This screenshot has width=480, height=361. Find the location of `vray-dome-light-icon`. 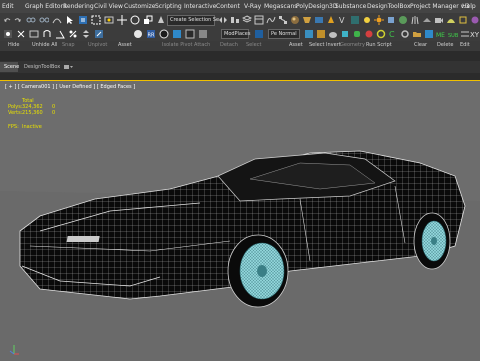

vray-dome-light-icon is located at coordinates (451, 20).